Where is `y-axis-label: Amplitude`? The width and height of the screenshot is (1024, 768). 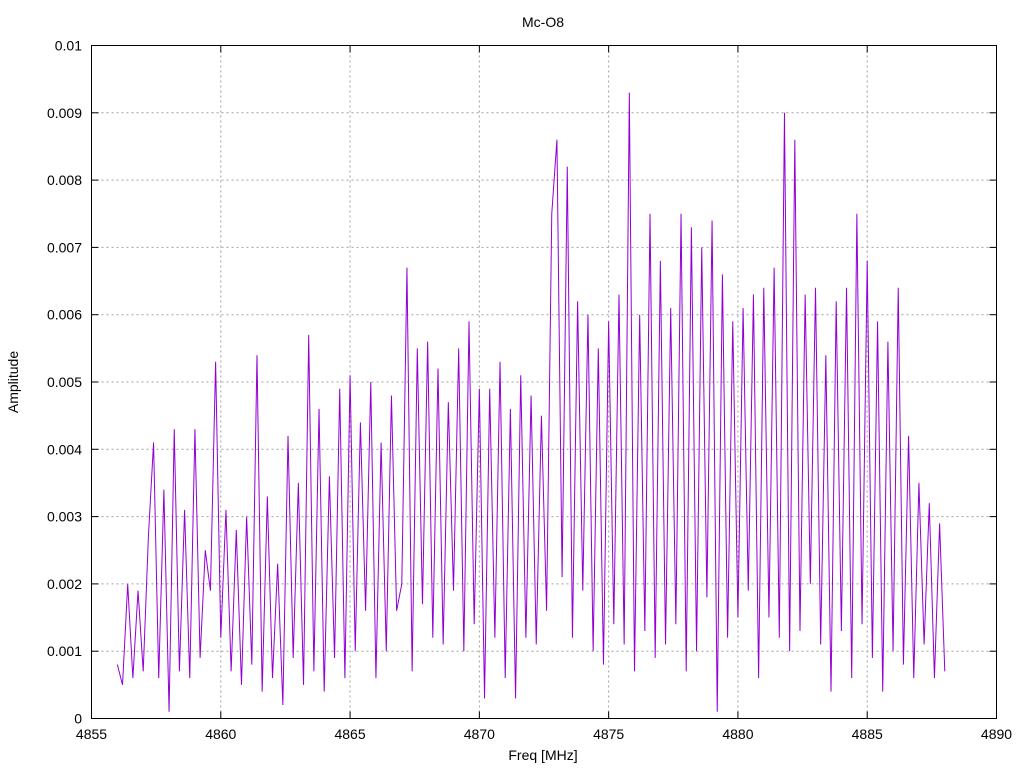 y-axis-label: Amplitude is located at coordinates (13, 382).